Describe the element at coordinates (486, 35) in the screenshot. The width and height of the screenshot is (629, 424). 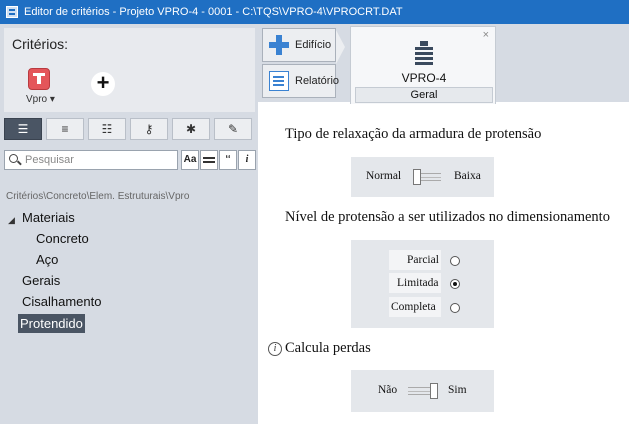
I see `close-icon: ×` at that location.